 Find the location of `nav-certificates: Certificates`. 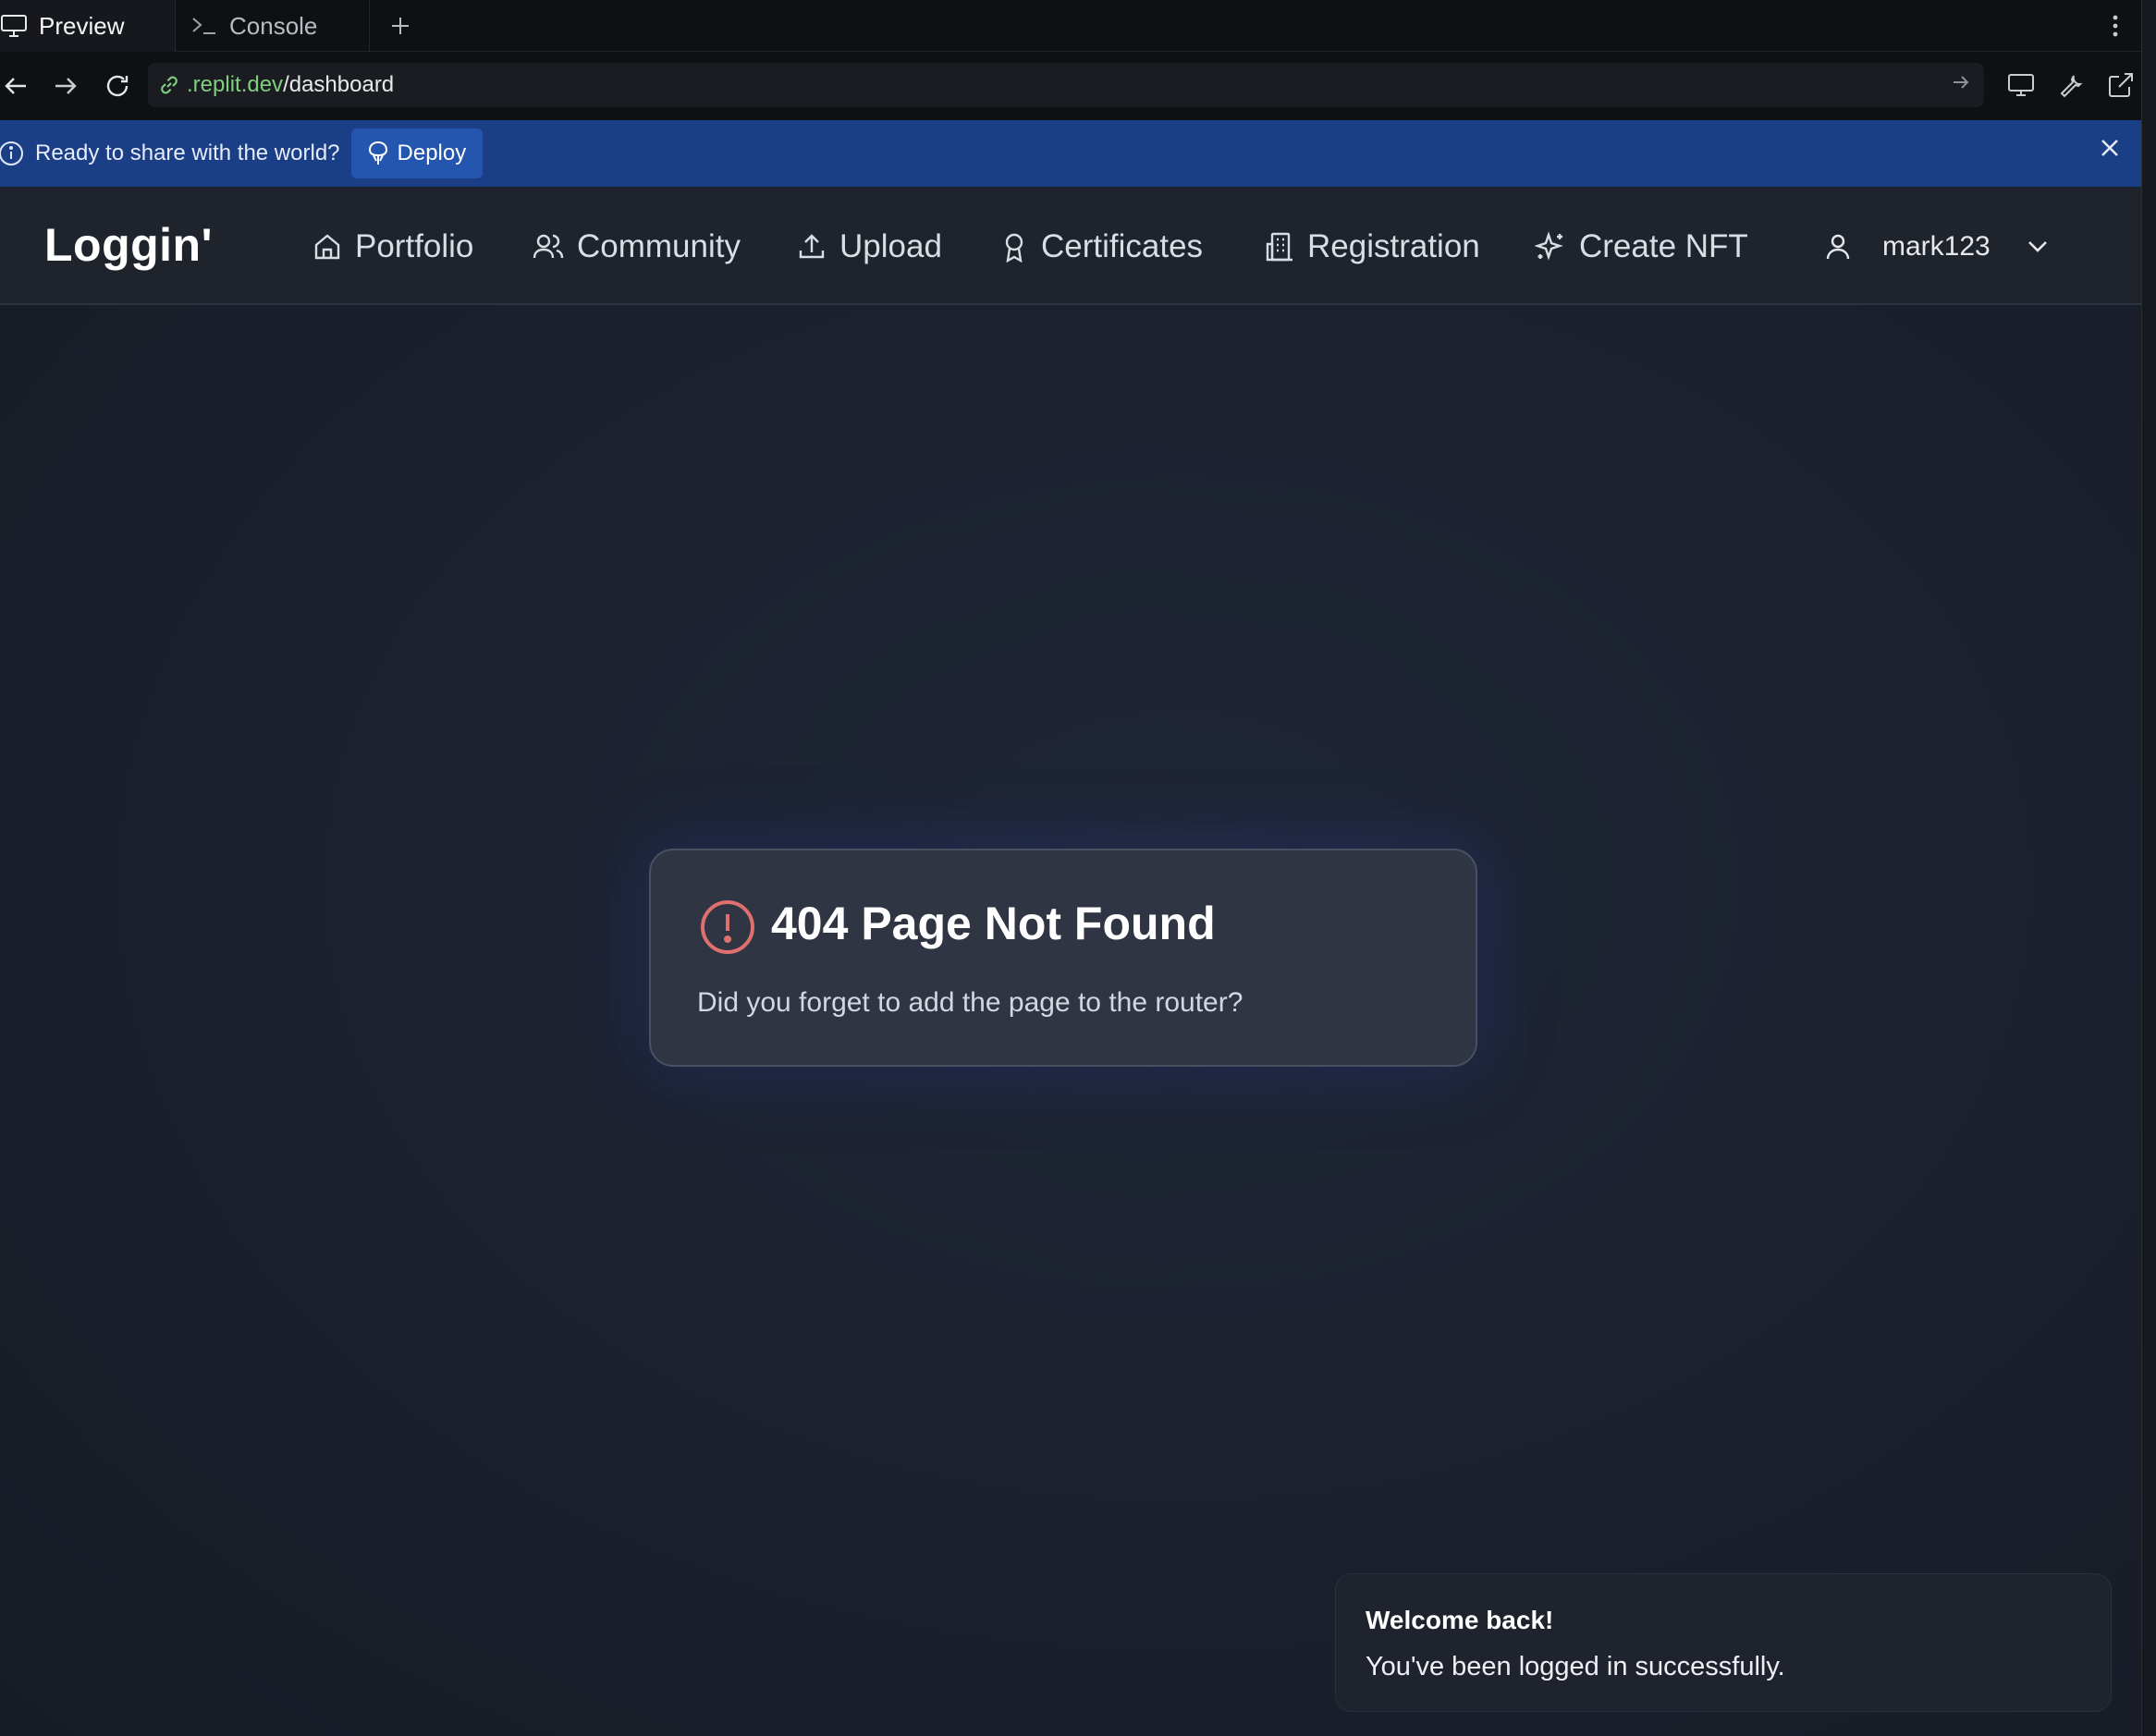

nav-certificates: Certificates is located at coordinates (1101, 247).